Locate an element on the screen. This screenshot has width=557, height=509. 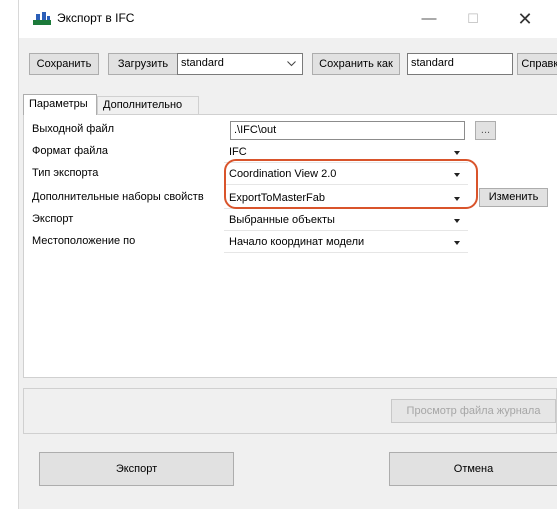
property-sets-label: Дополнительные наборы свойств is located at coordinates (118, 197).